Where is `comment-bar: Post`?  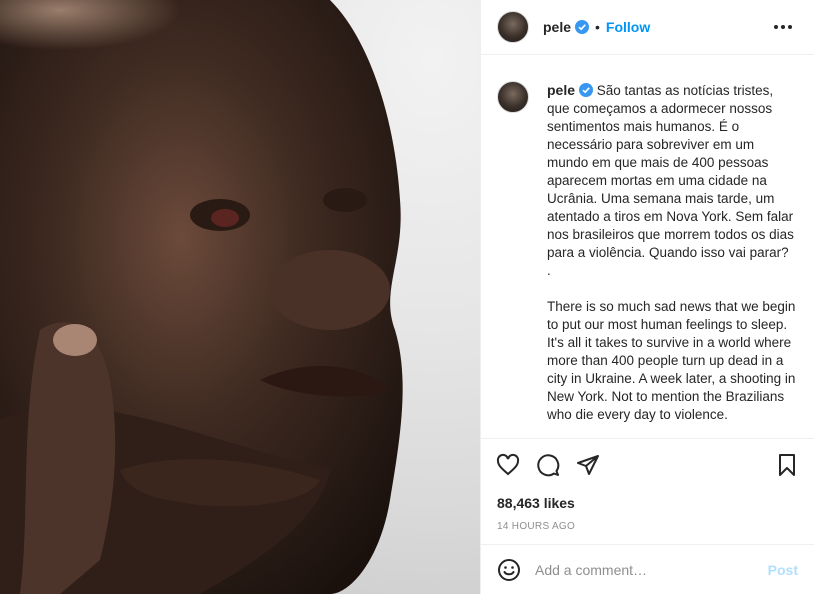 comment-bar: Post is located at coordinates (647, 569).